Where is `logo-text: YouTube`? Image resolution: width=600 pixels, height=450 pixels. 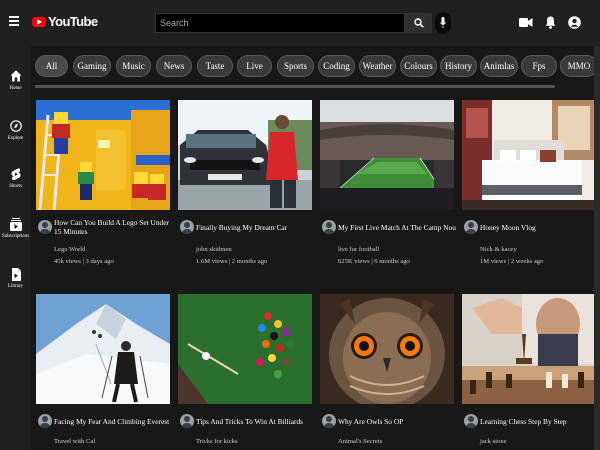 logo-text: YouTube is located at coordinates (73, 21).